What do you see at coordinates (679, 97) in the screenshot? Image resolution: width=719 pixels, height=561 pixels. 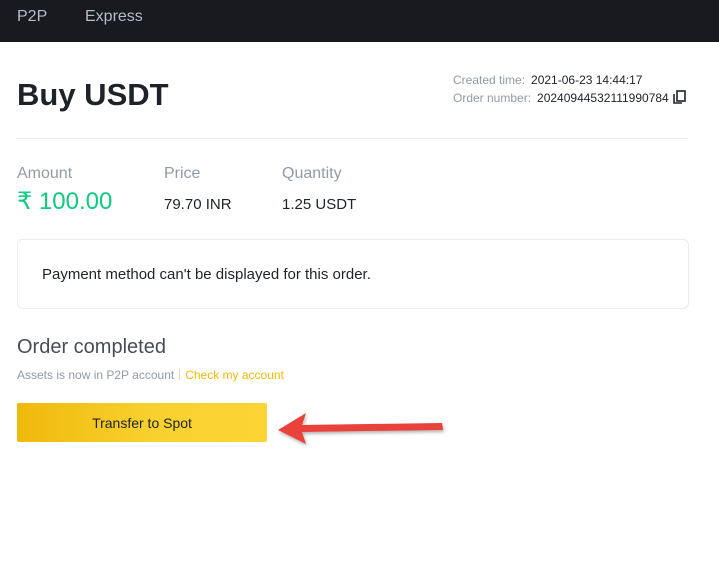 I see `copy-icon` at bounding box center [679, 97].